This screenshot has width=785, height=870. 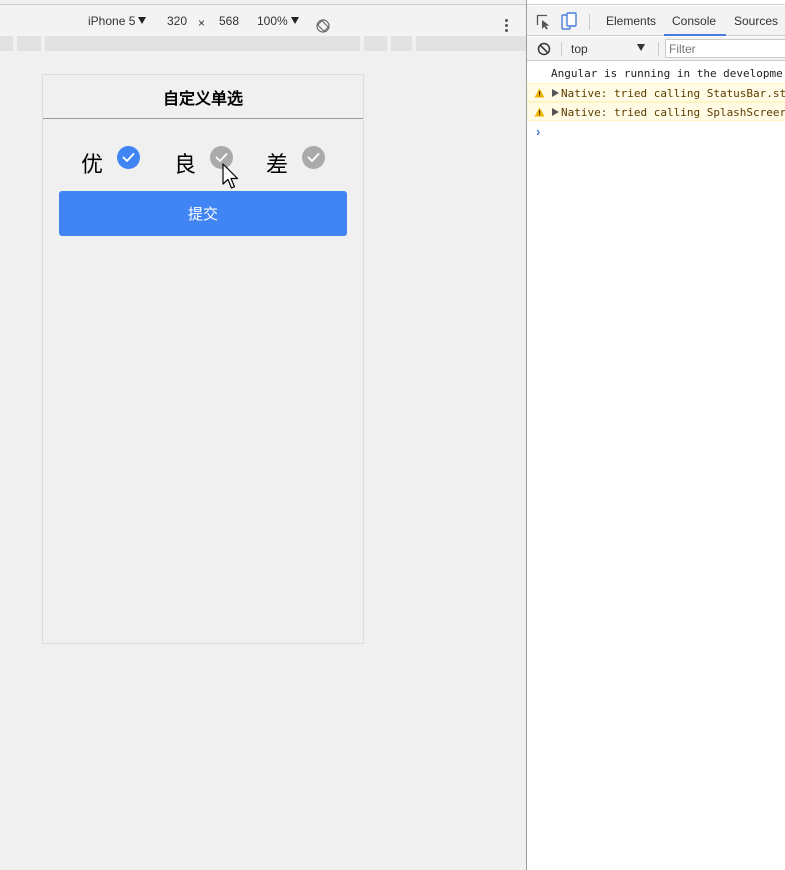 What do you see at coordinates (673, 112) in the screenshot?
I see `console-message-text: Native: tried calling SplashScreer` at bounding box center [673, 112].